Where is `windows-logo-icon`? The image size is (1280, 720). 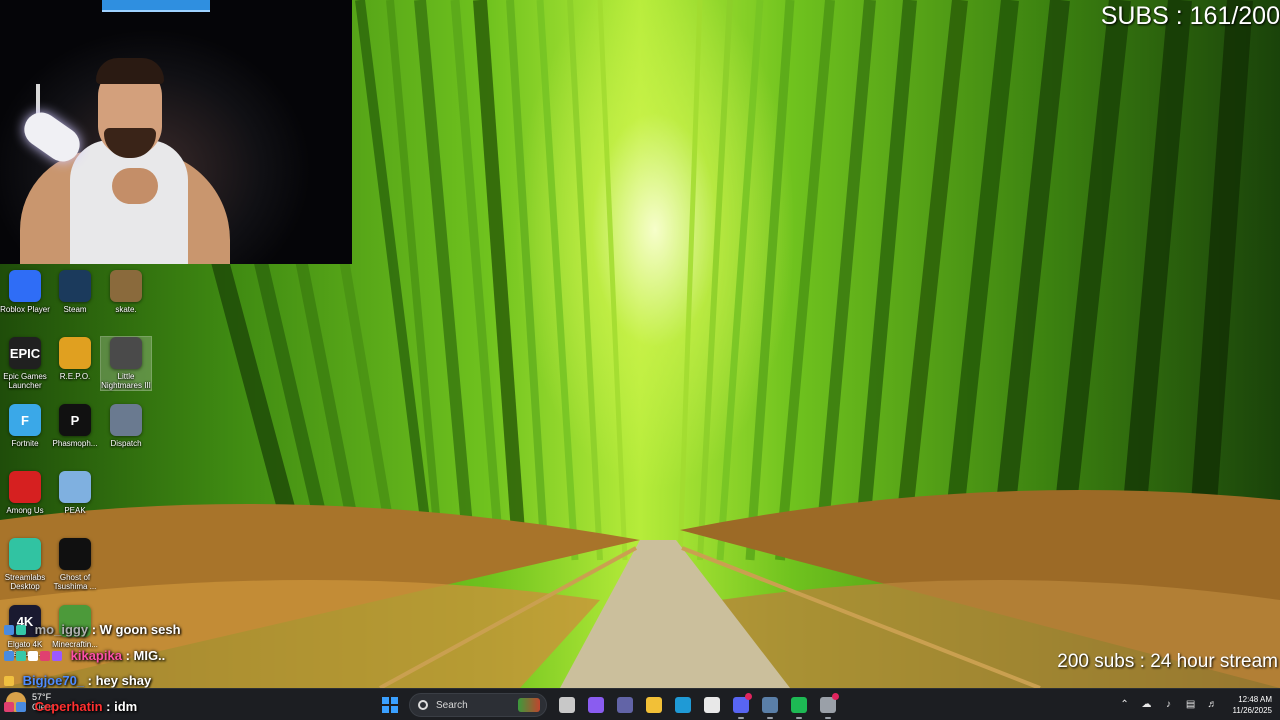
windows-logo-icon is located at coordinates (390, 705).